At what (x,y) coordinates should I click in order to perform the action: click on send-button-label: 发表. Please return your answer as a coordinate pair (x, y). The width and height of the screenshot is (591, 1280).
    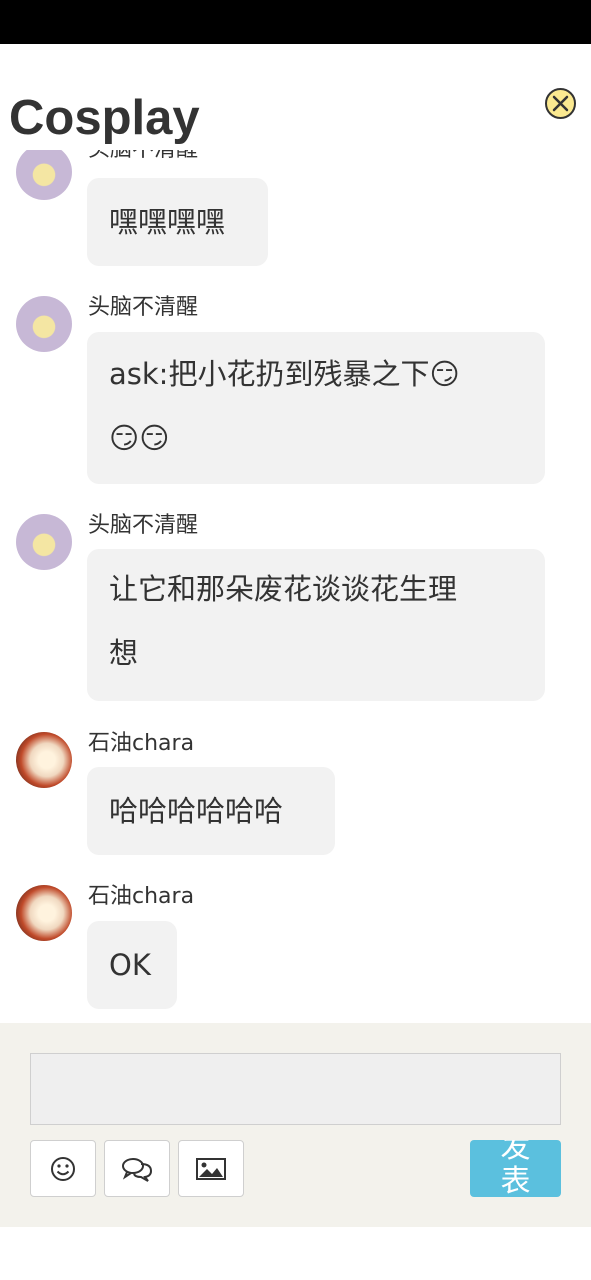
    Looking at the image, I should click on (515, 1168).